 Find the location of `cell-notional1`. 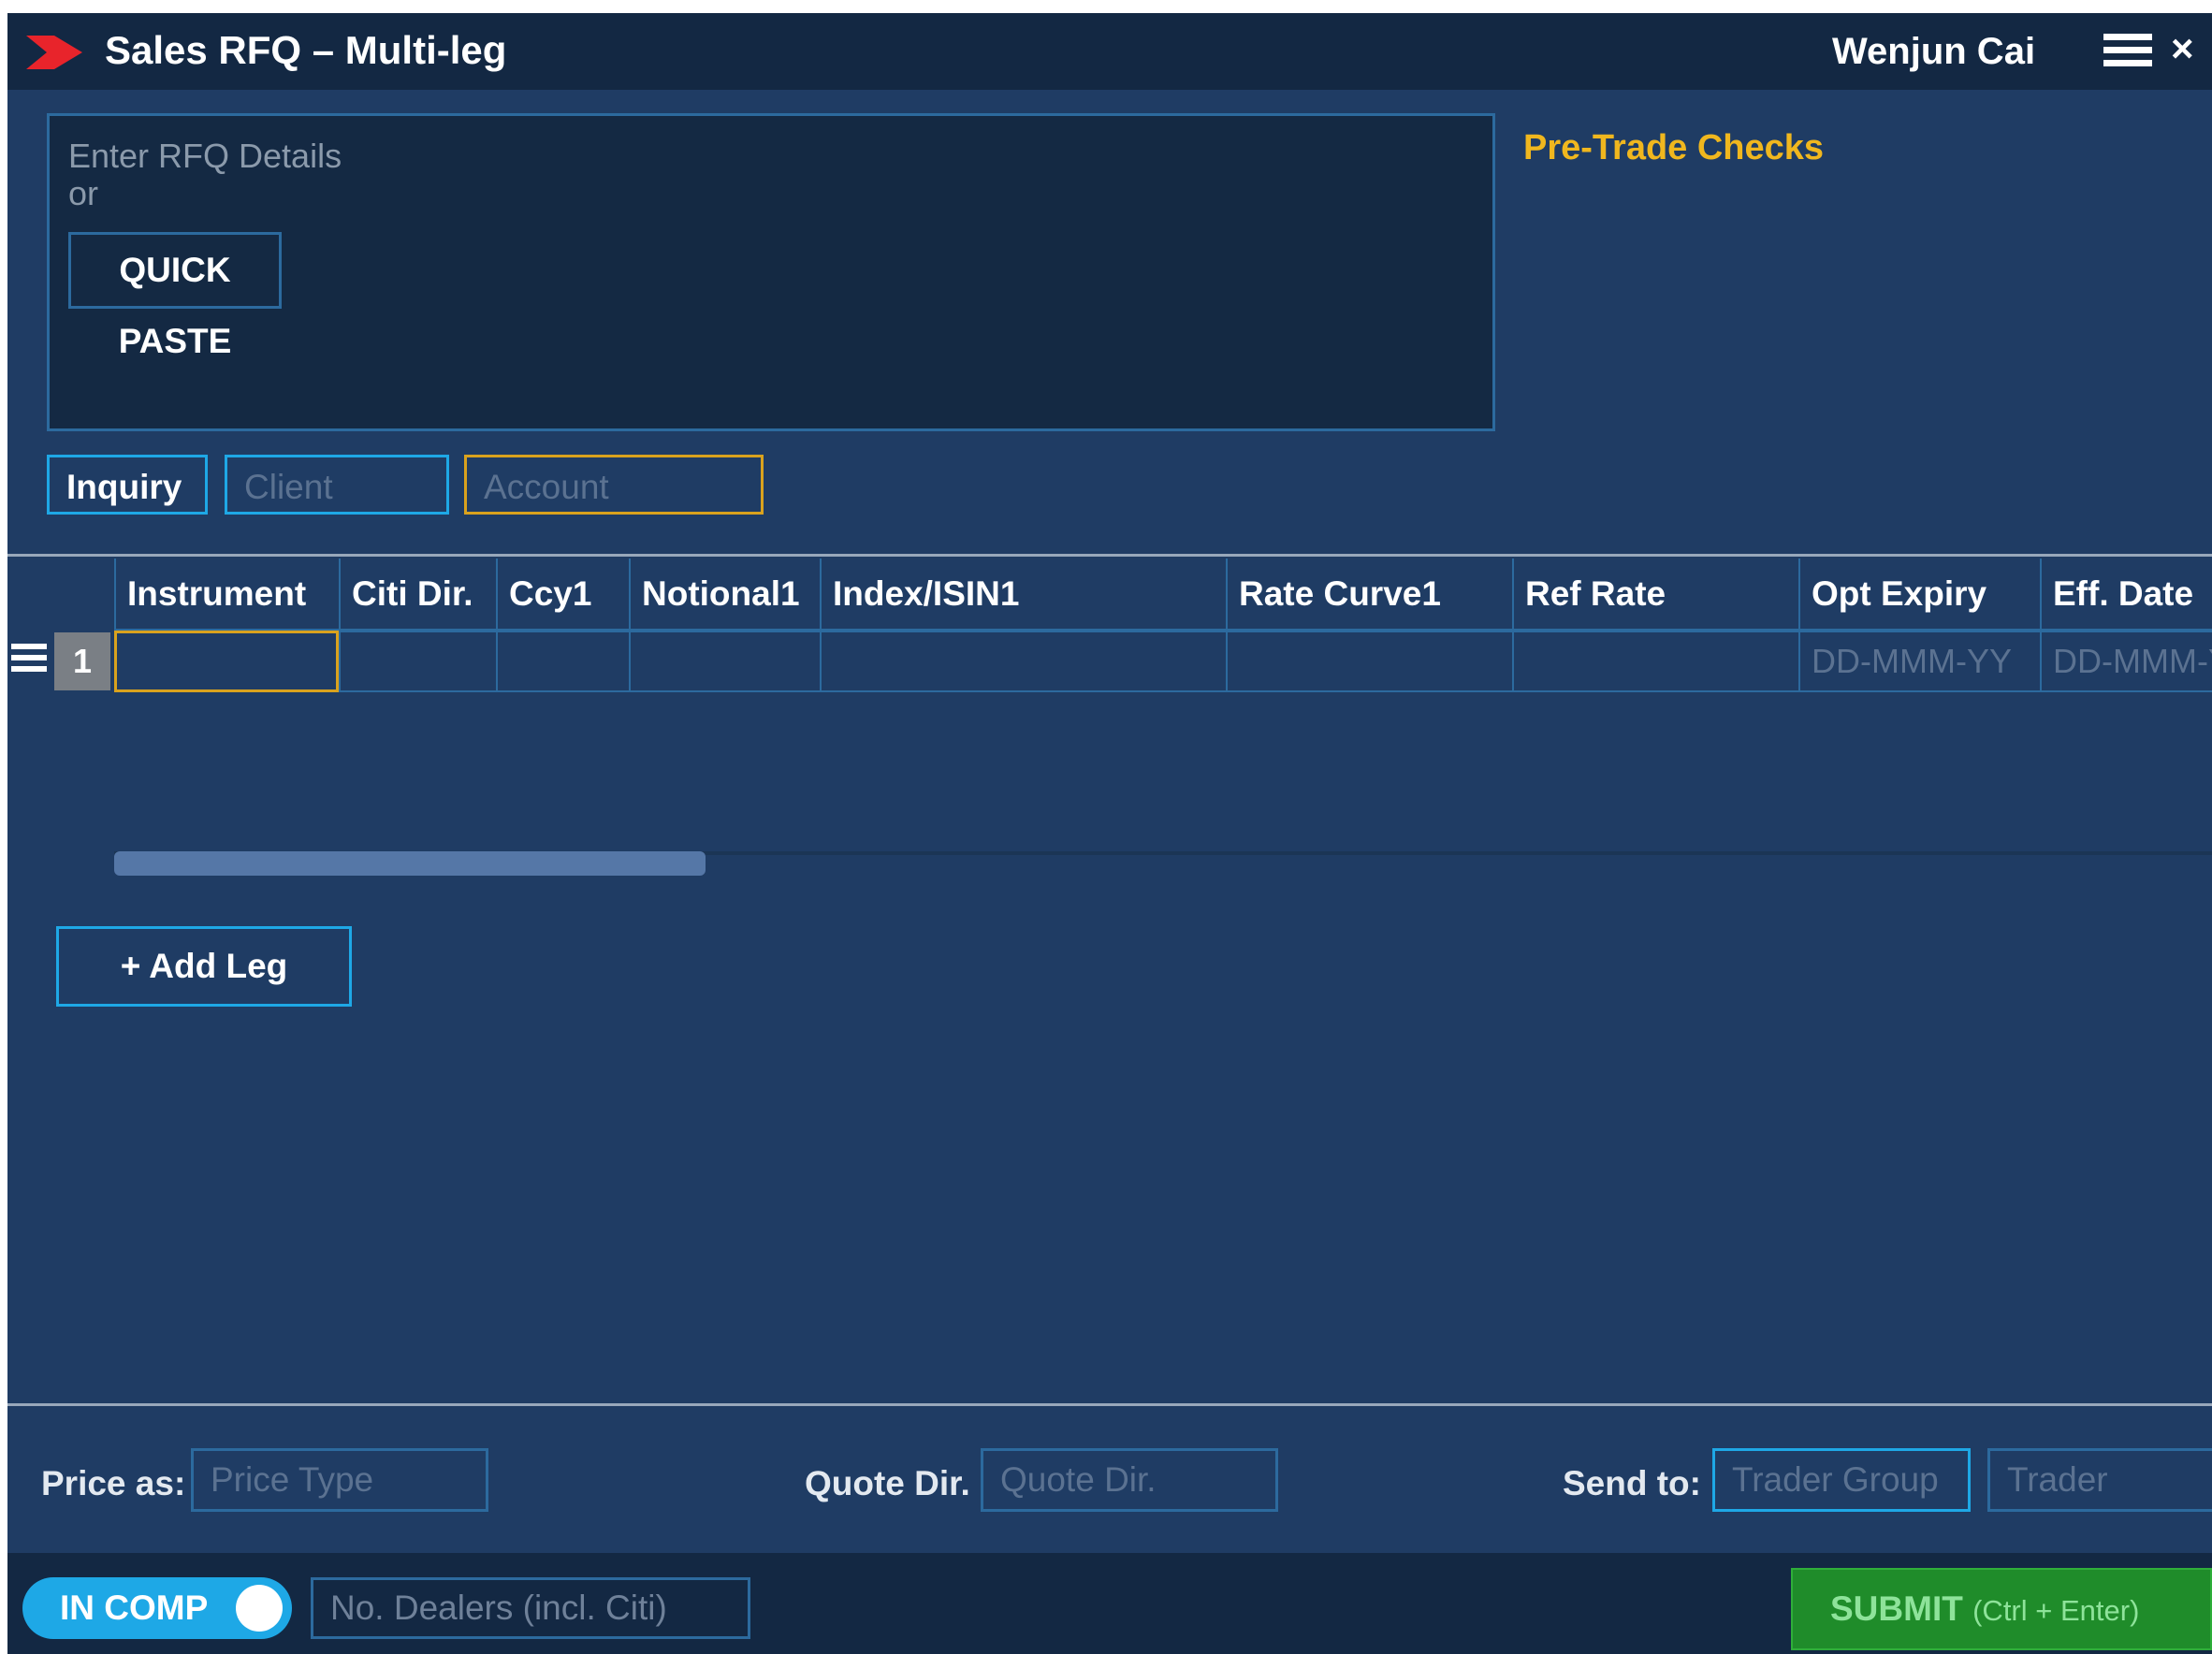

cell-notional1 is located at coordinates (724, 661).